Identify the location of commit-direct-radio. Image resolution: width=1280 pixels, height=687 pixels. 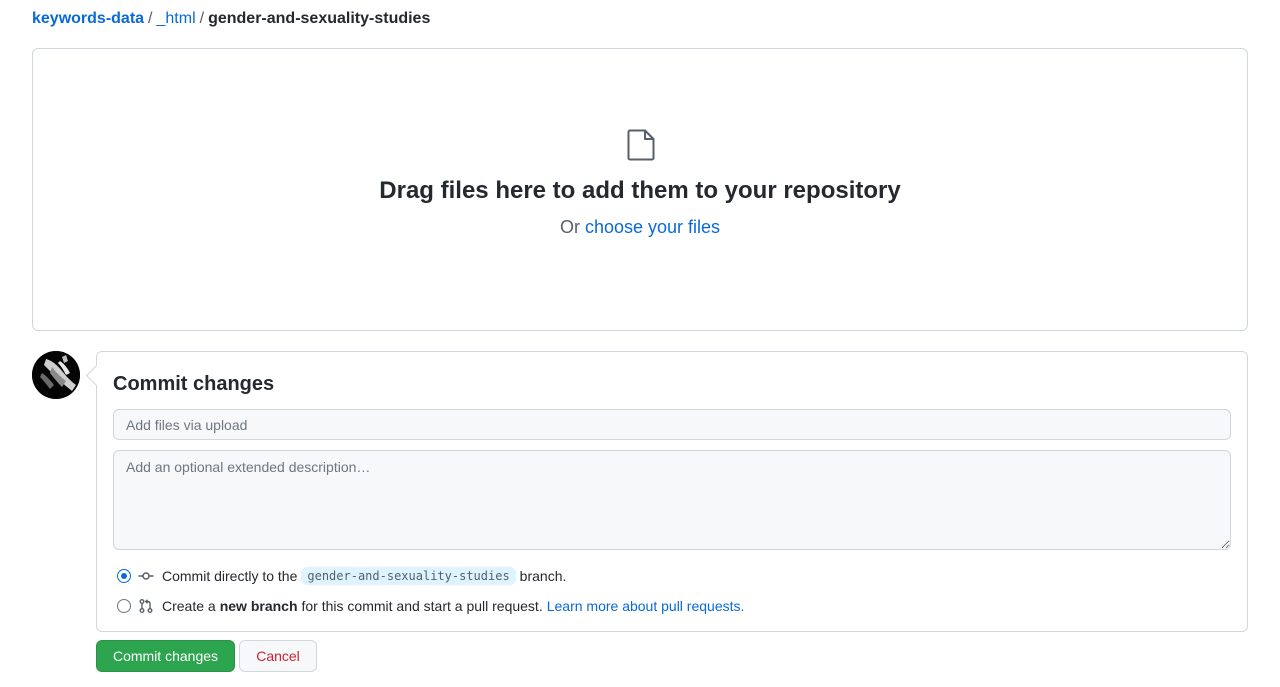
(124, 576).